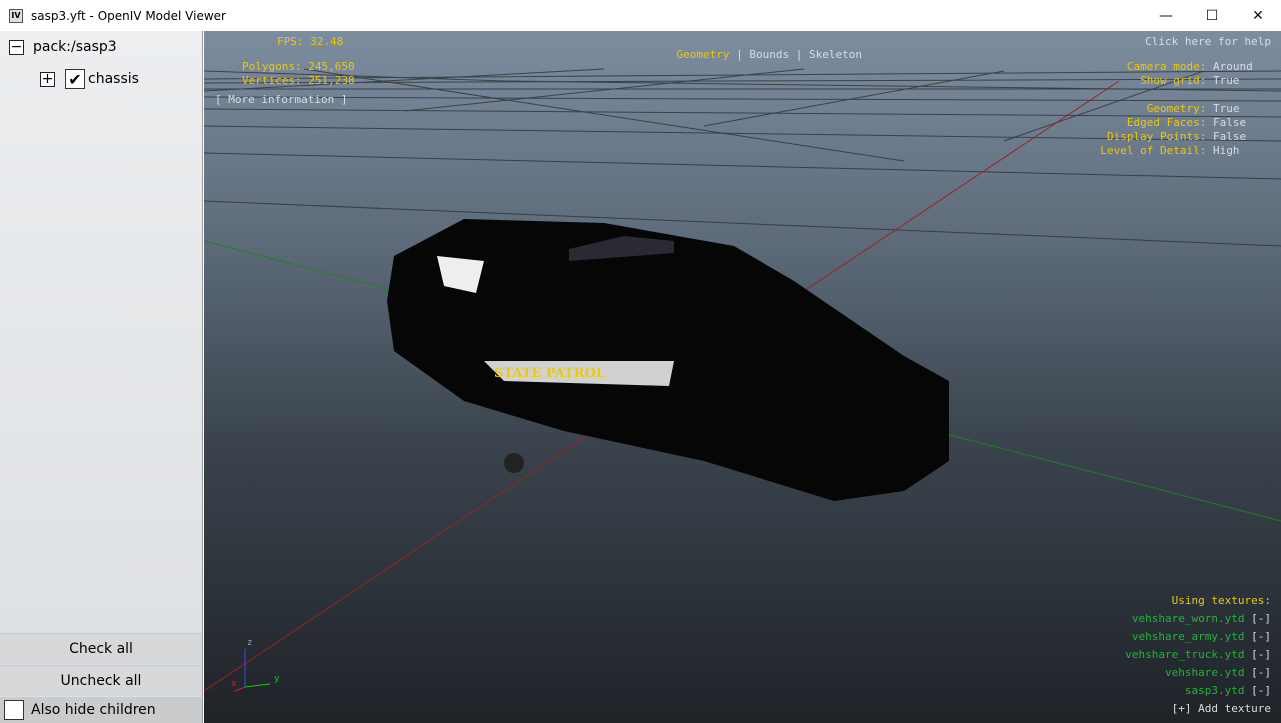 Image resolution: width=1281 pixels, height=723 pixels. I want to click on minimize-button: —, so click(1166, 15).